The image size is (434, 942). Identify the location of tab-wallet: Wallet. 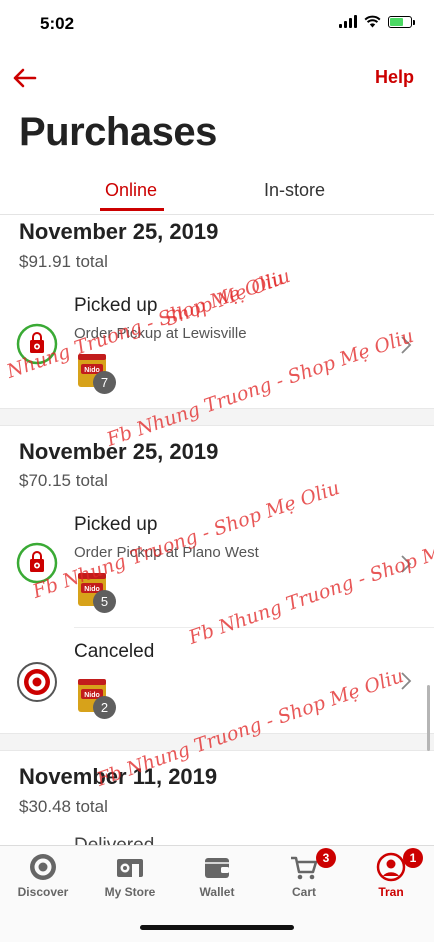
(217, 876).